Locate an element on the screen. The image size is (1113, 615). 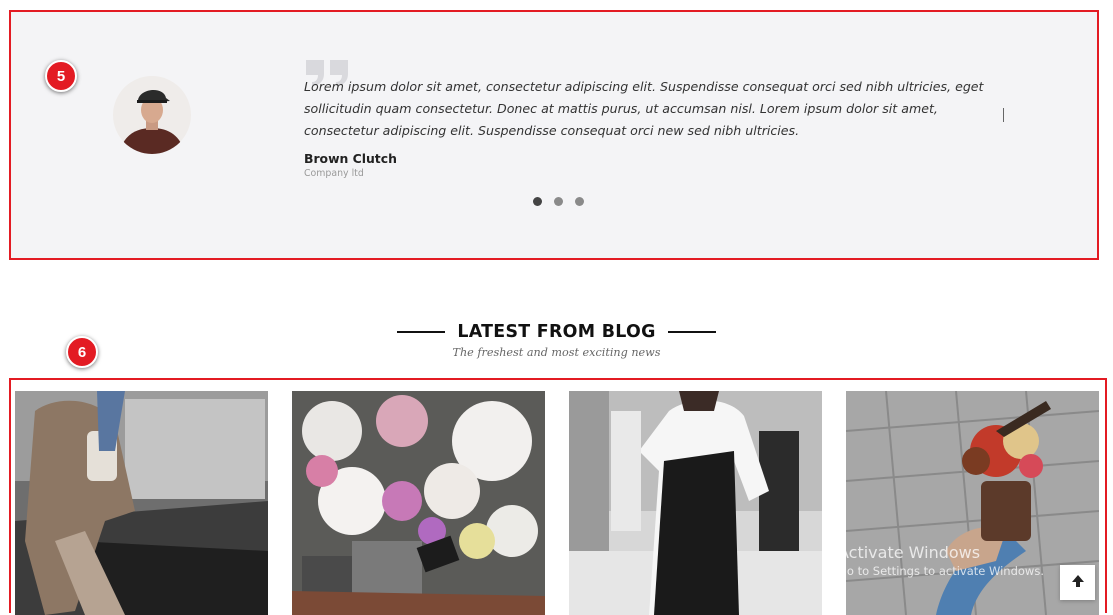
back-to-top-button is located at coordinates (1077, 582).